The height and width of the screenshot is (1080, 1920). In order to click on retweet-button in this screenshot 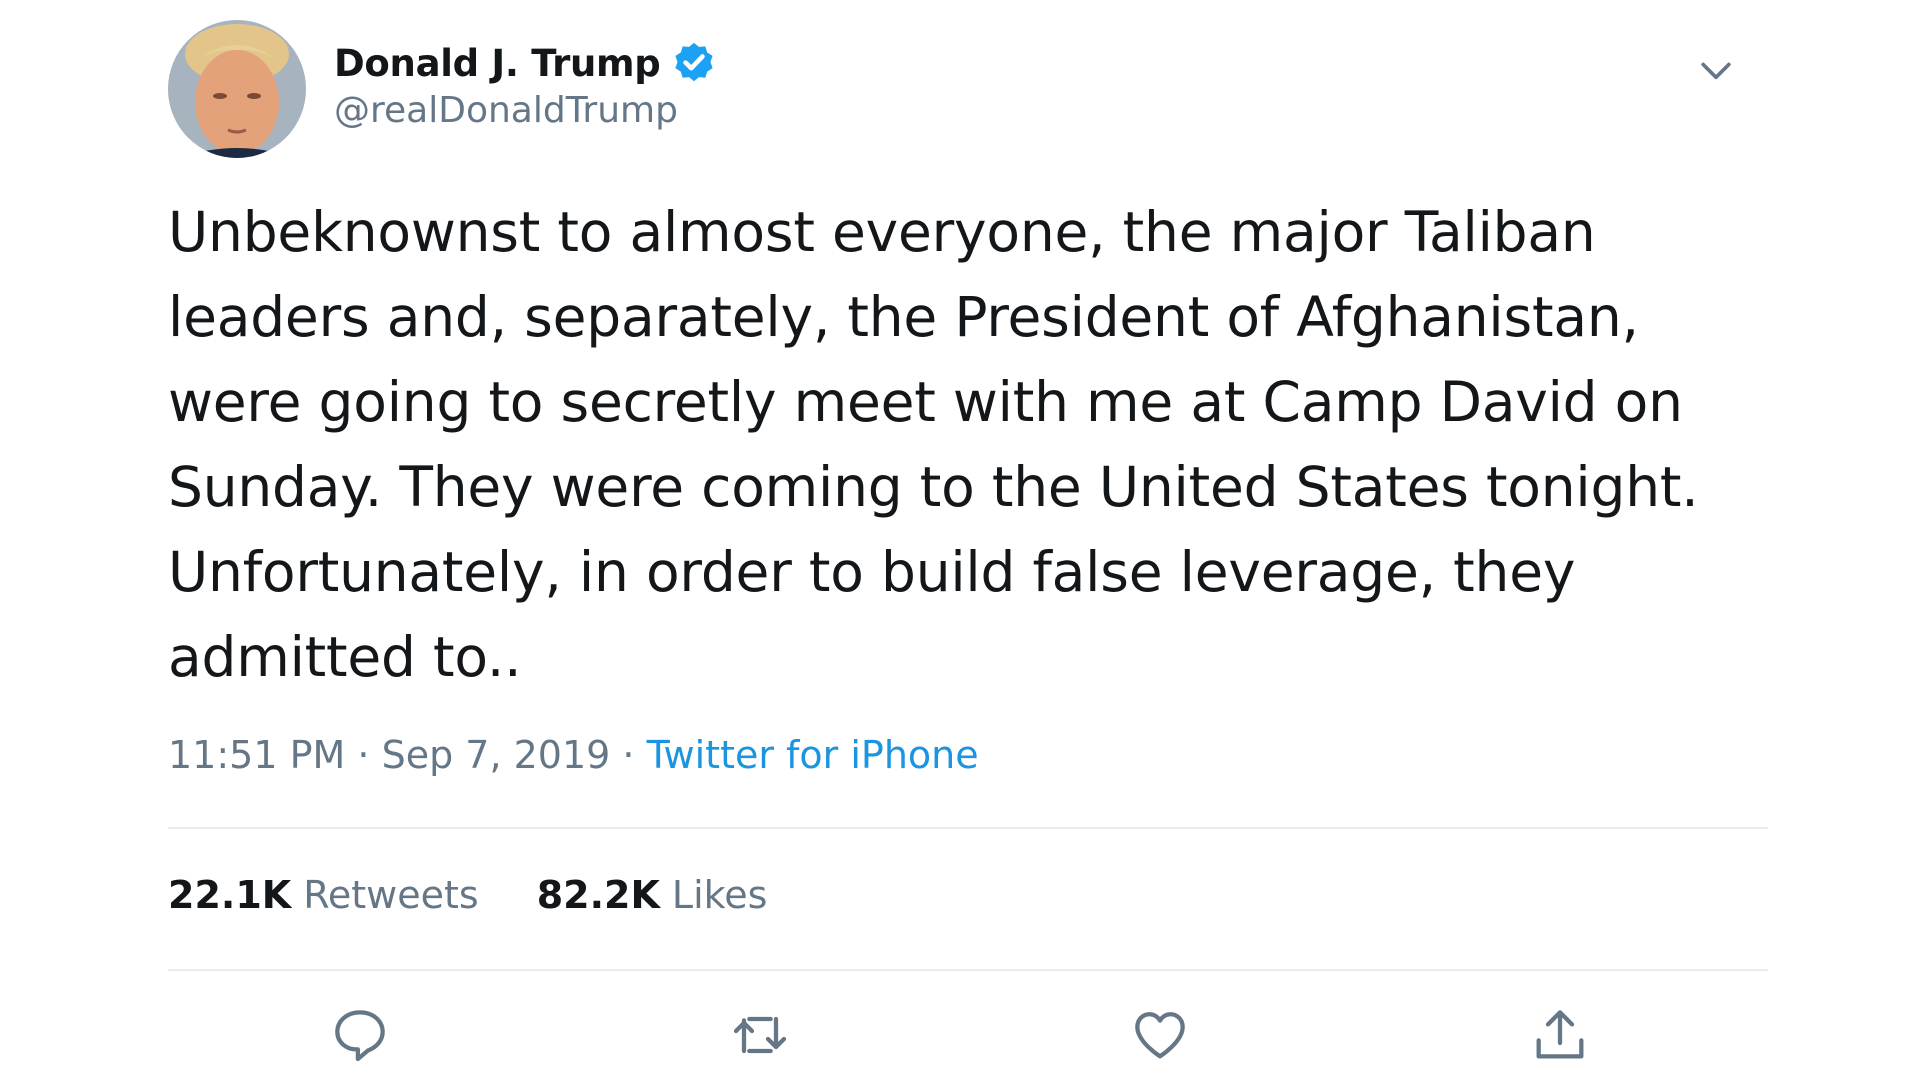, I will do `click(760, 1035)`.